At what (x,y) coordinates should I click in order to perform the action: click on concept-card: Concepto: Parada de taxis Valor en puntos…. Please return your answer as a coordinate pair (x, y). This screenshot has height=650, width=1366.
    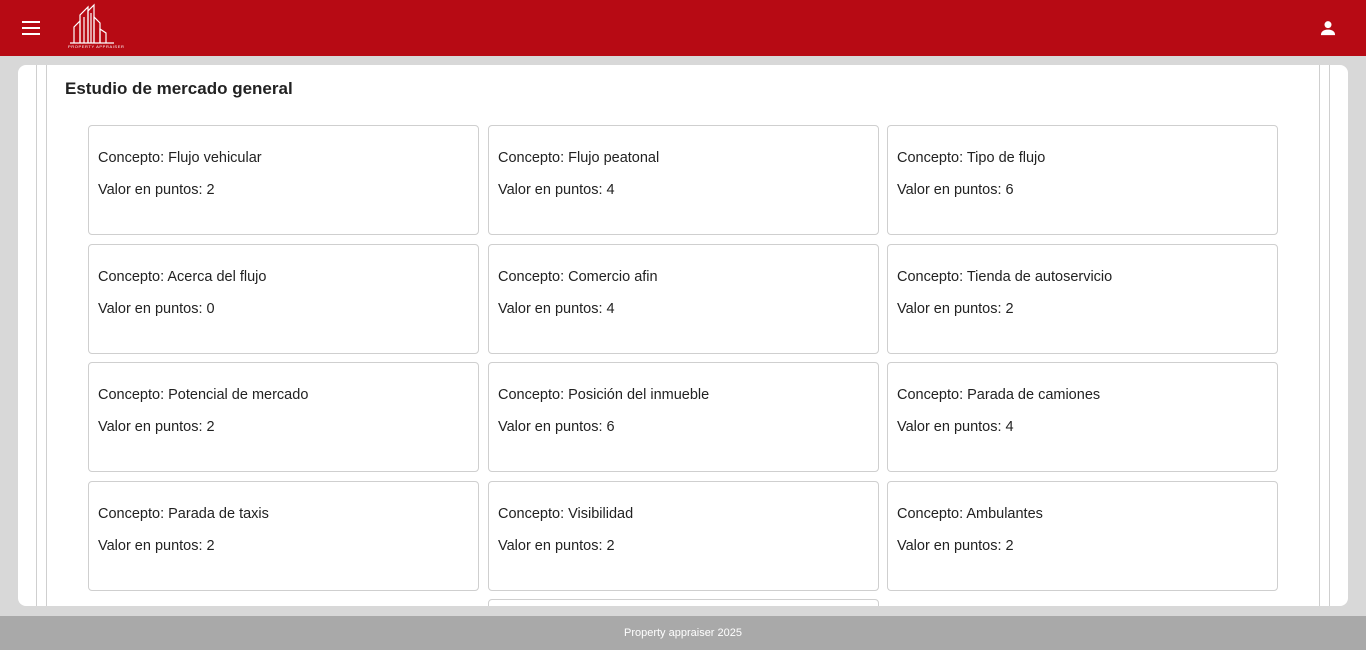
    Looking at the image, I should click on (283, 536).